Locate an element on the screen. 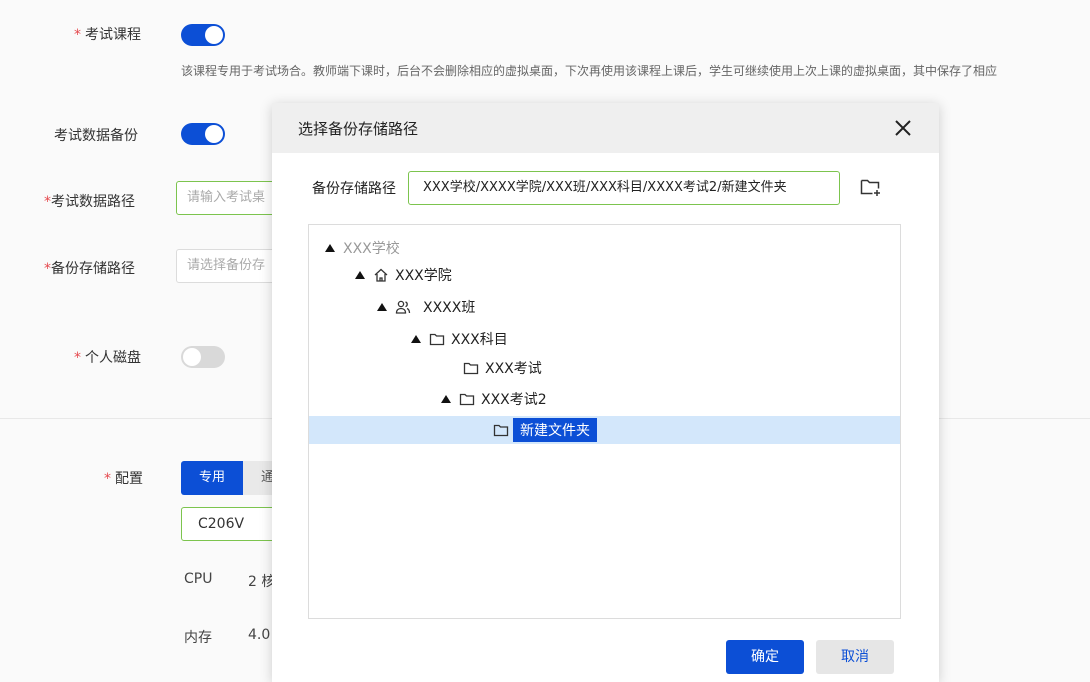 The height and width of the screenshot is (682, 1090). tree-node-label: XXX科目 is located at coordinates (479, 340).